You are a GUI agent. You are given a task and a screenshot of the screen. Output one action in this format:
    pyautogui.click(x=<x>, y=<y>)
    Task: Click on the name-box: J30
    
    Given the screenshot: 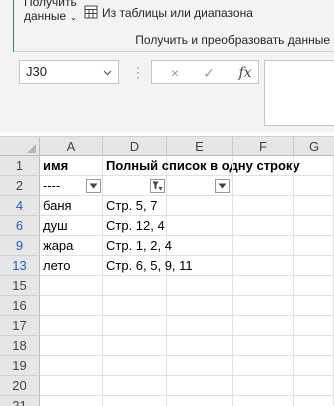 What is the action you would take?
    pyautogui.click(x=69, y=72)
    